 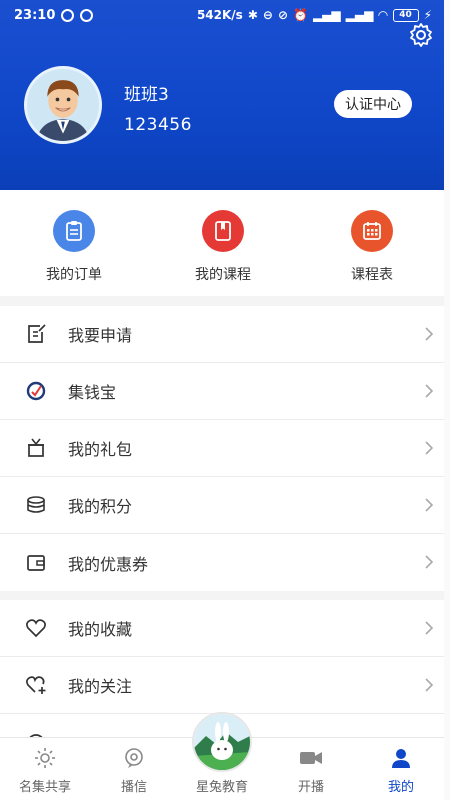 I want to click on battery-icon: 40, so click(x=405, y=15).